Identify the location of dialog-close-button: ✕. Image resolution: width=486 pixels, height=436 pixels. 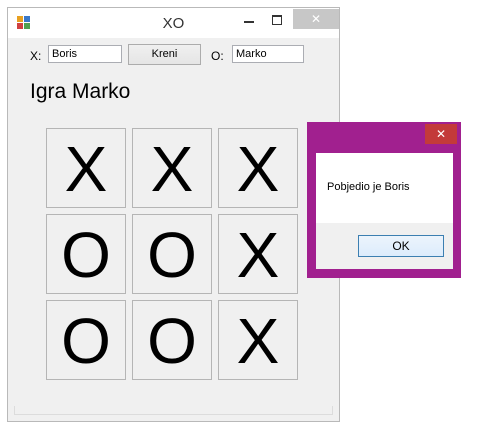
(441, 134).